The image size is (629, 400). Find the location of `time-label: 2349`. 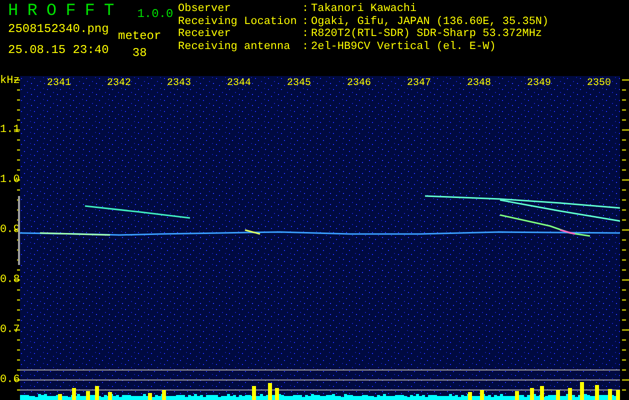

time-label: 2349 is located at coordinates (538, 84).